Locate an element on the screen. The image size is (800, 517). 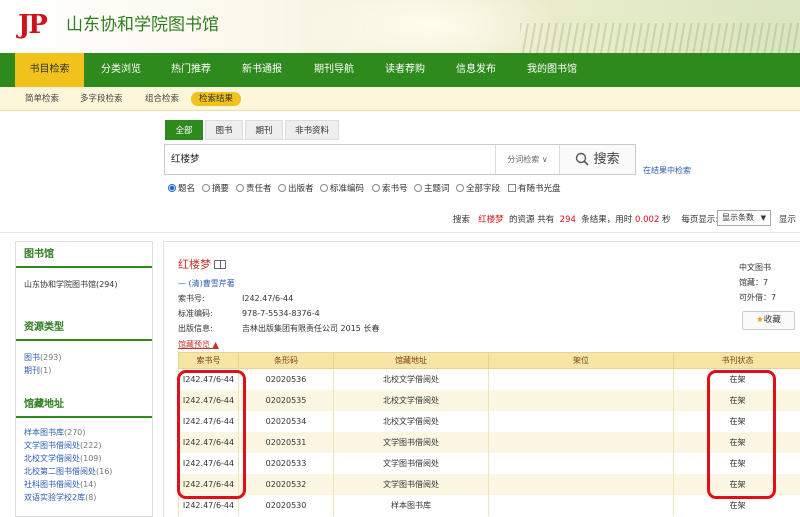
search-icon is located at coordinates (582, 159).